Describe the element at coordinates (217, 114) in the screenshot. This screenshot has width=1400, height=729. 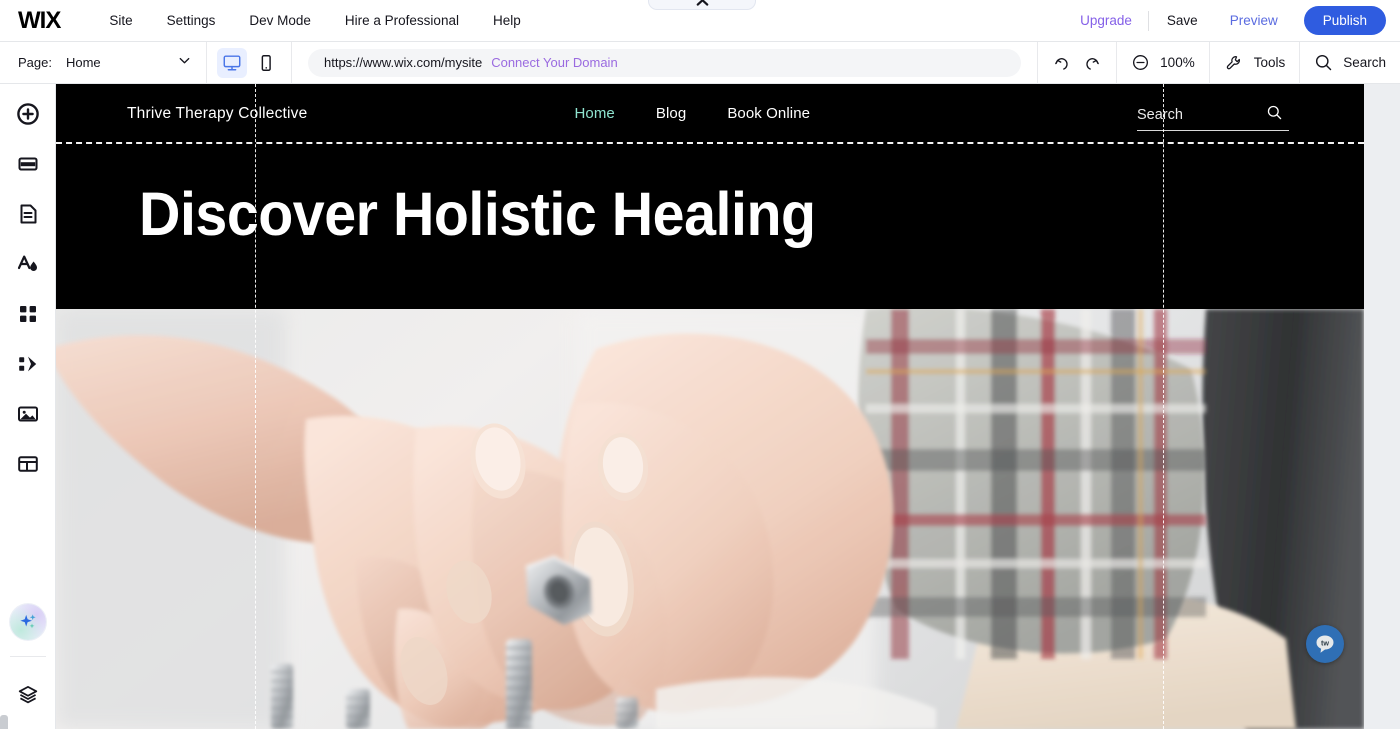
I see `site-brand-name: Thrive Therapy Collective` at that location.